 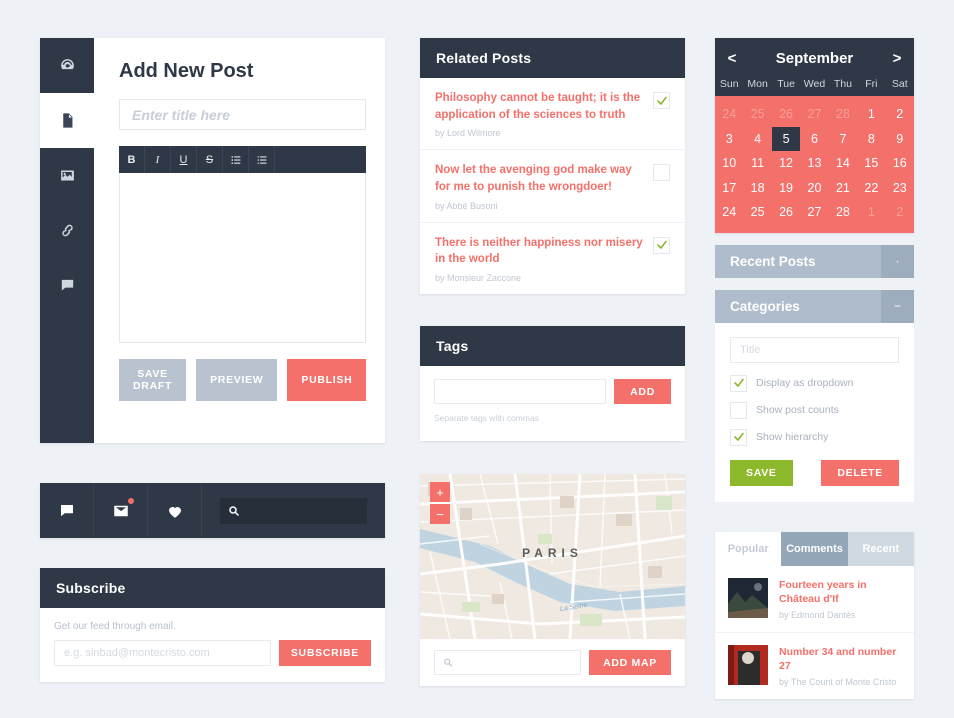 I want to click on strikethrough-button: S, so click(x=210, y=159).